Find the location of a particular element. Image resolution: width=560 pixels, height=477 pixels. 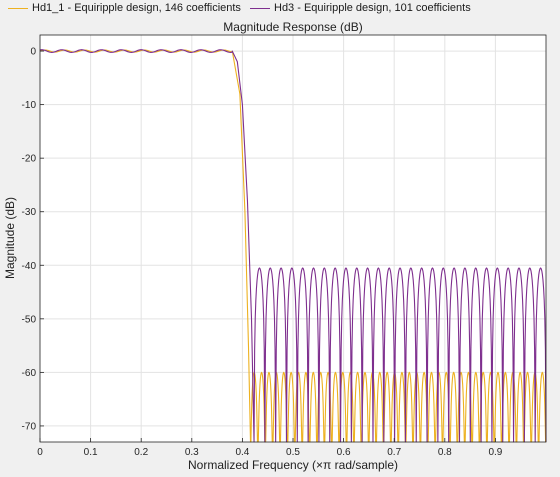

x-tick-label: 0.5 is located at coordinates (293, 452).